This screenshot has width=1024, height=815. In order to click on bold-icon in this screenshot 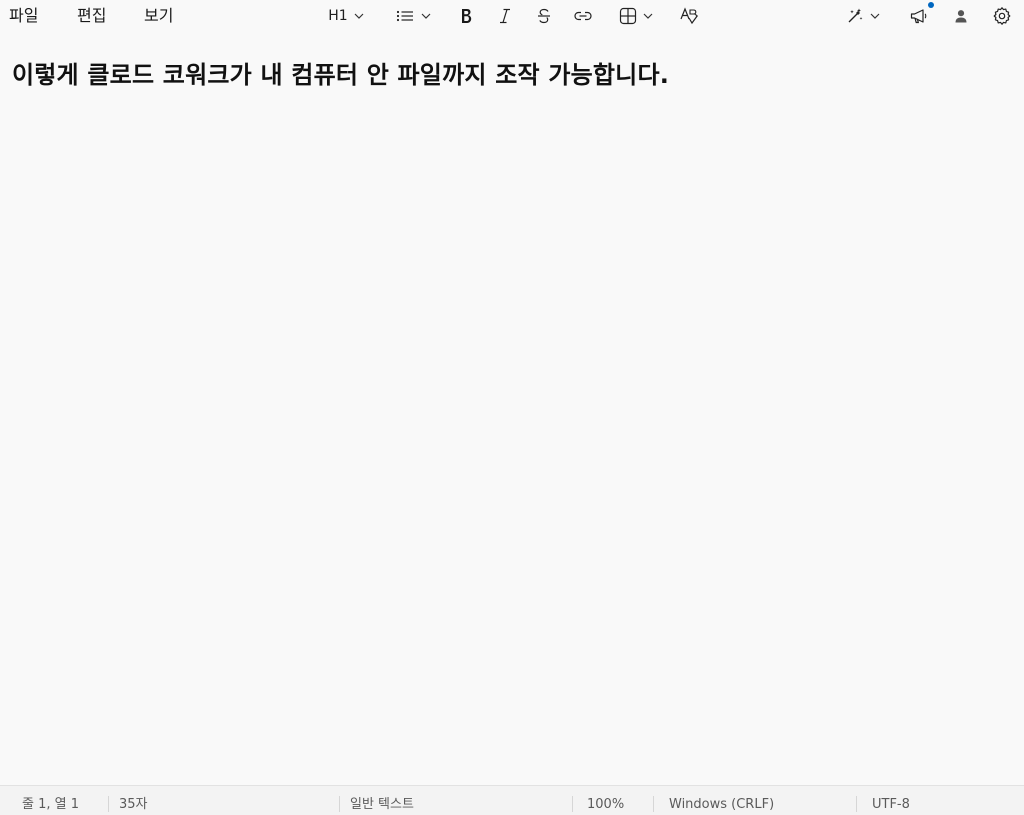, I will do `click(467, 16)`.